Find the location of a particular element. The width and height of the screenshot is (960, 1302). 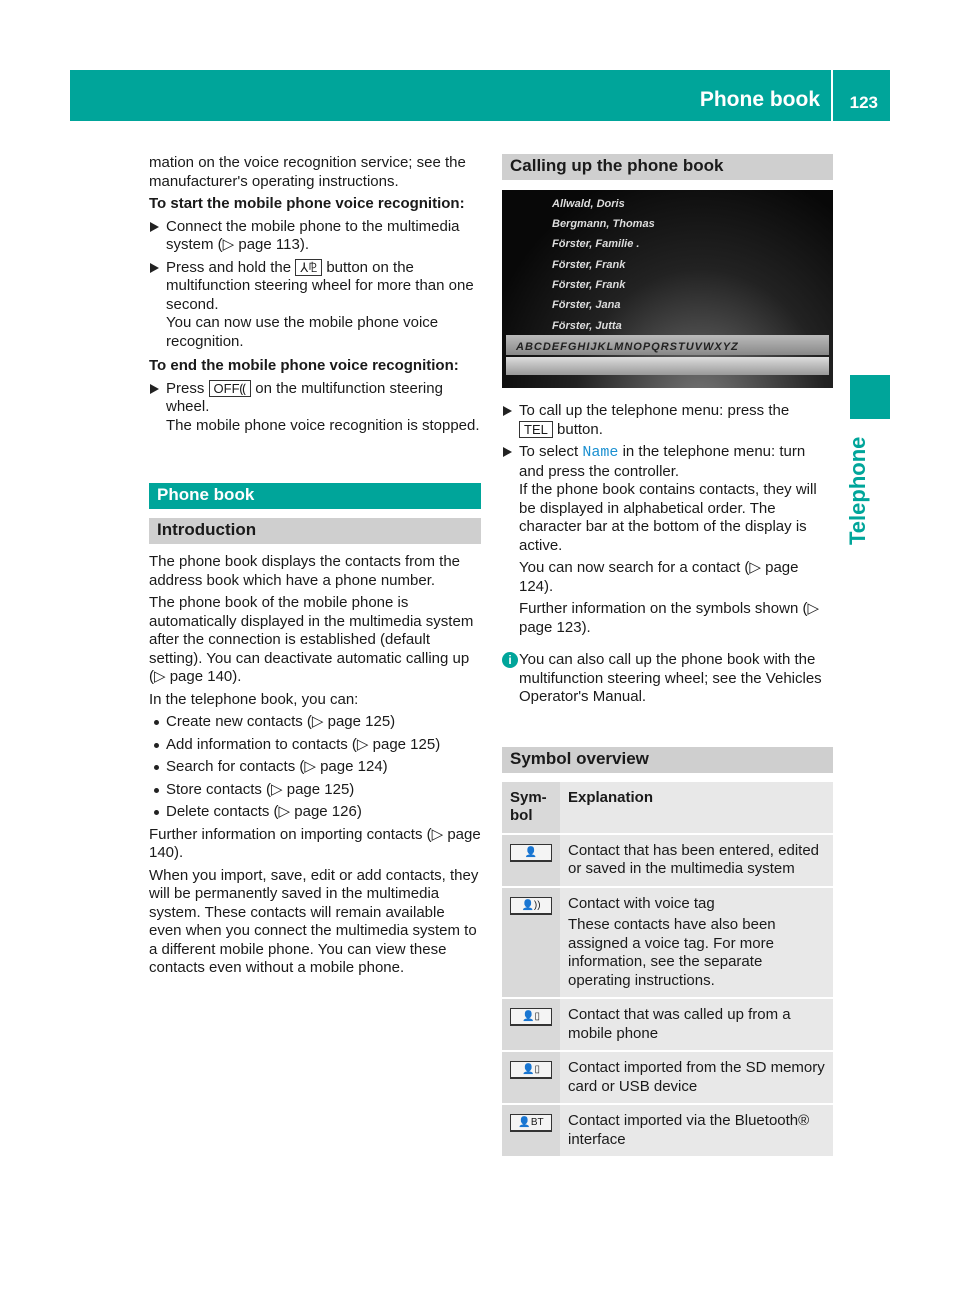

table-header: Sym-bol Explanation is located at coordinates (667, 808).